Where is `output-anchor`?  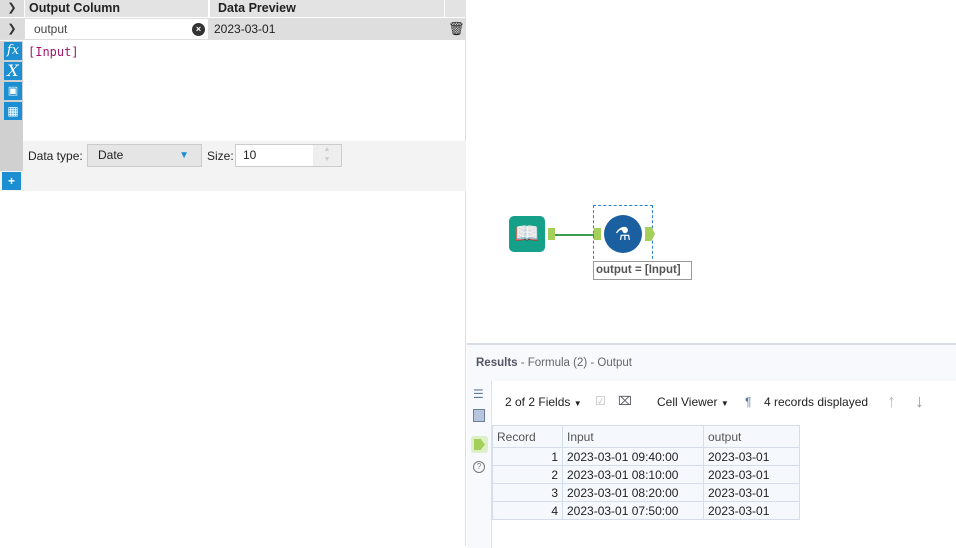 output-anchor is located at coordinates (551, 234).